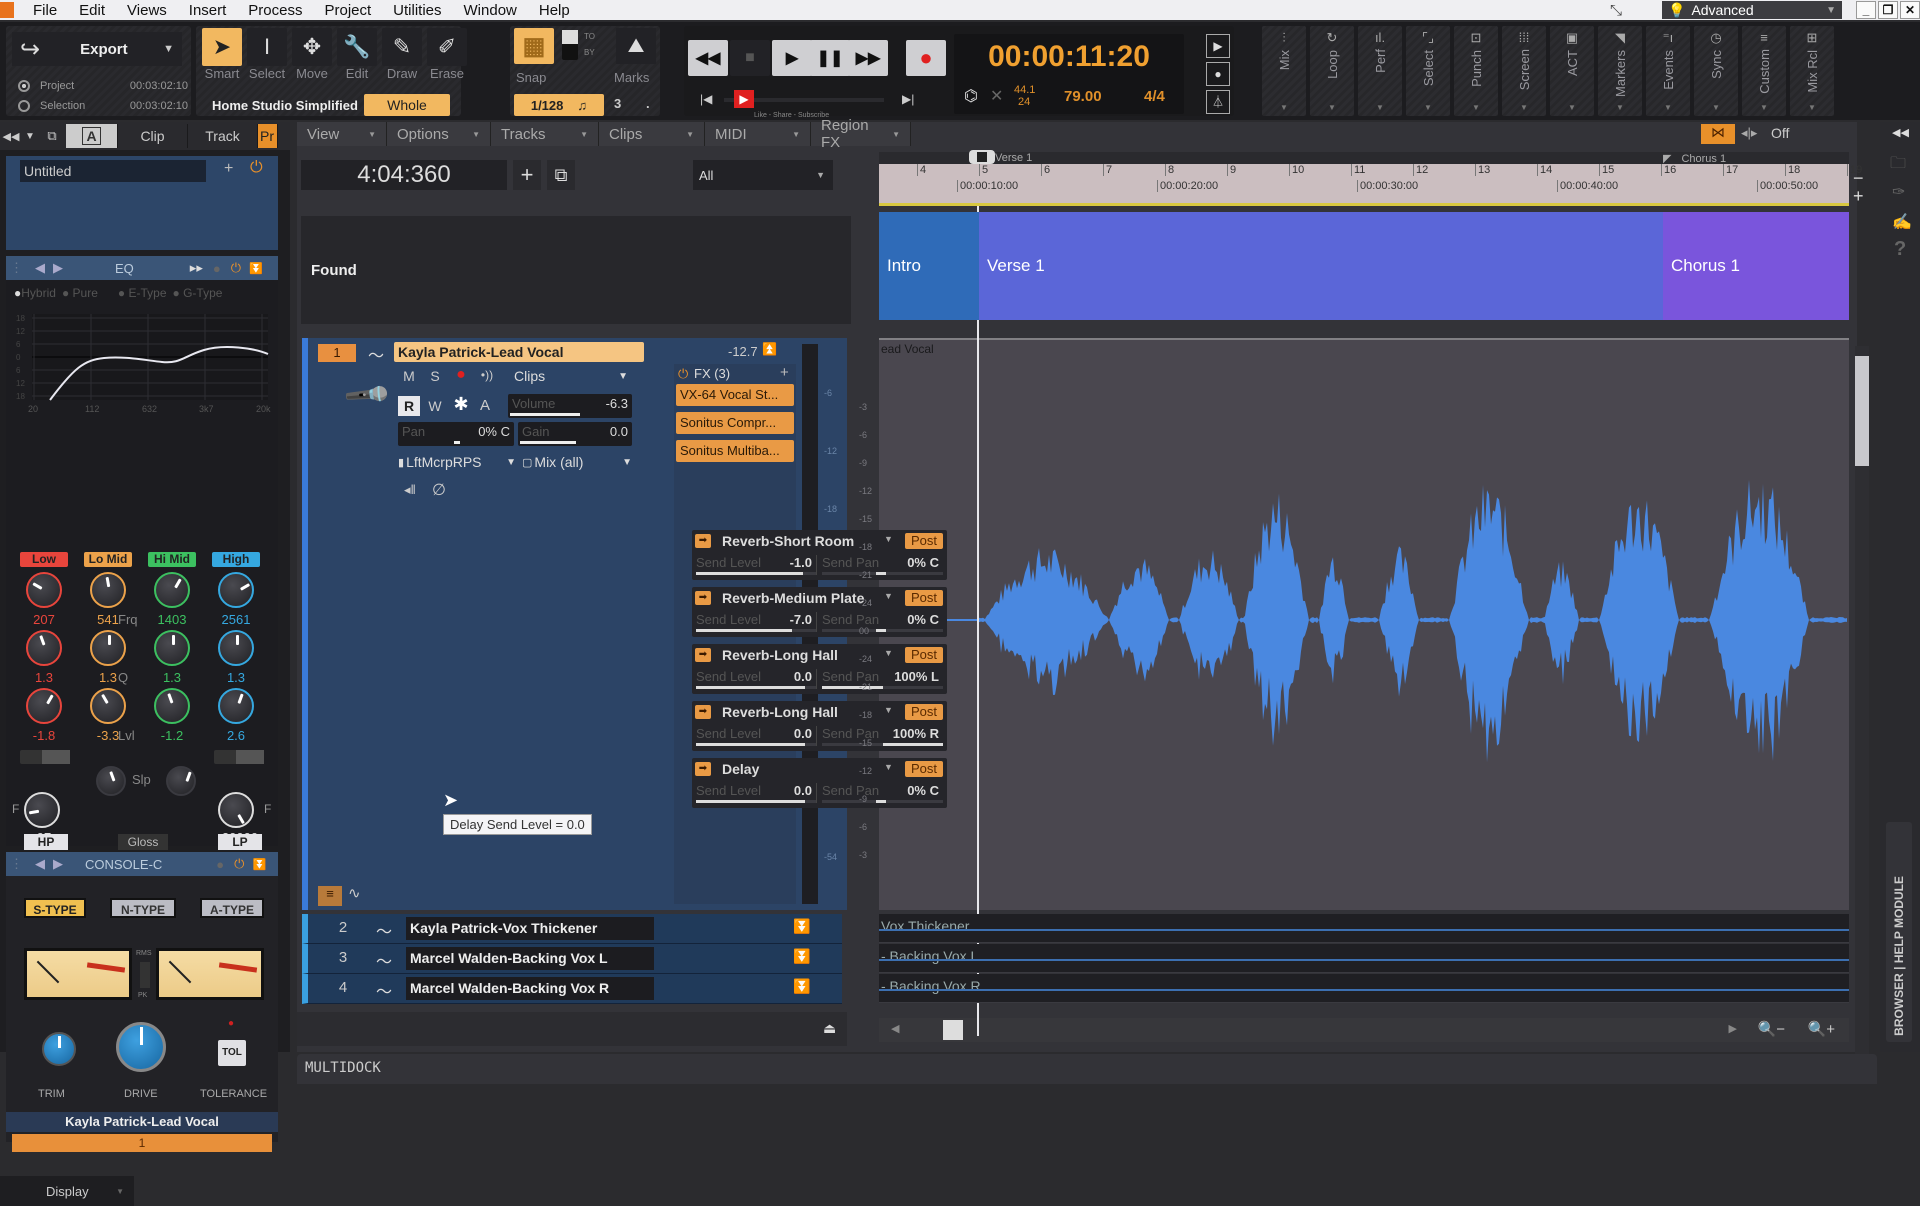 The width and height of the screenshot is (1920, 1206). I want to click on eject-icon: ⏏, so click(829, 1028).